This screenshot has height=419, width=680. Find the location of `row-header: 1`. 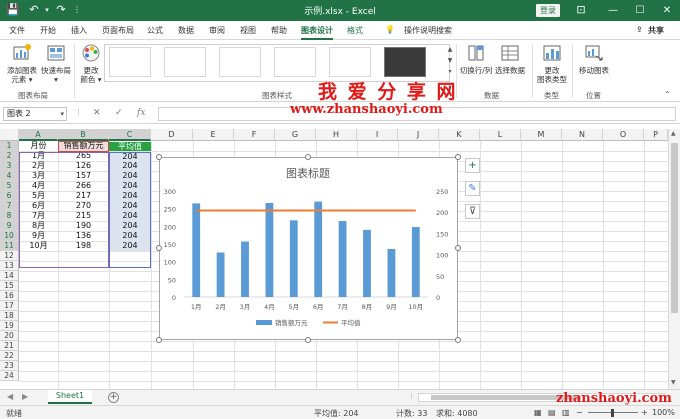

row-header: 1 is located at coordinates (9, 146).